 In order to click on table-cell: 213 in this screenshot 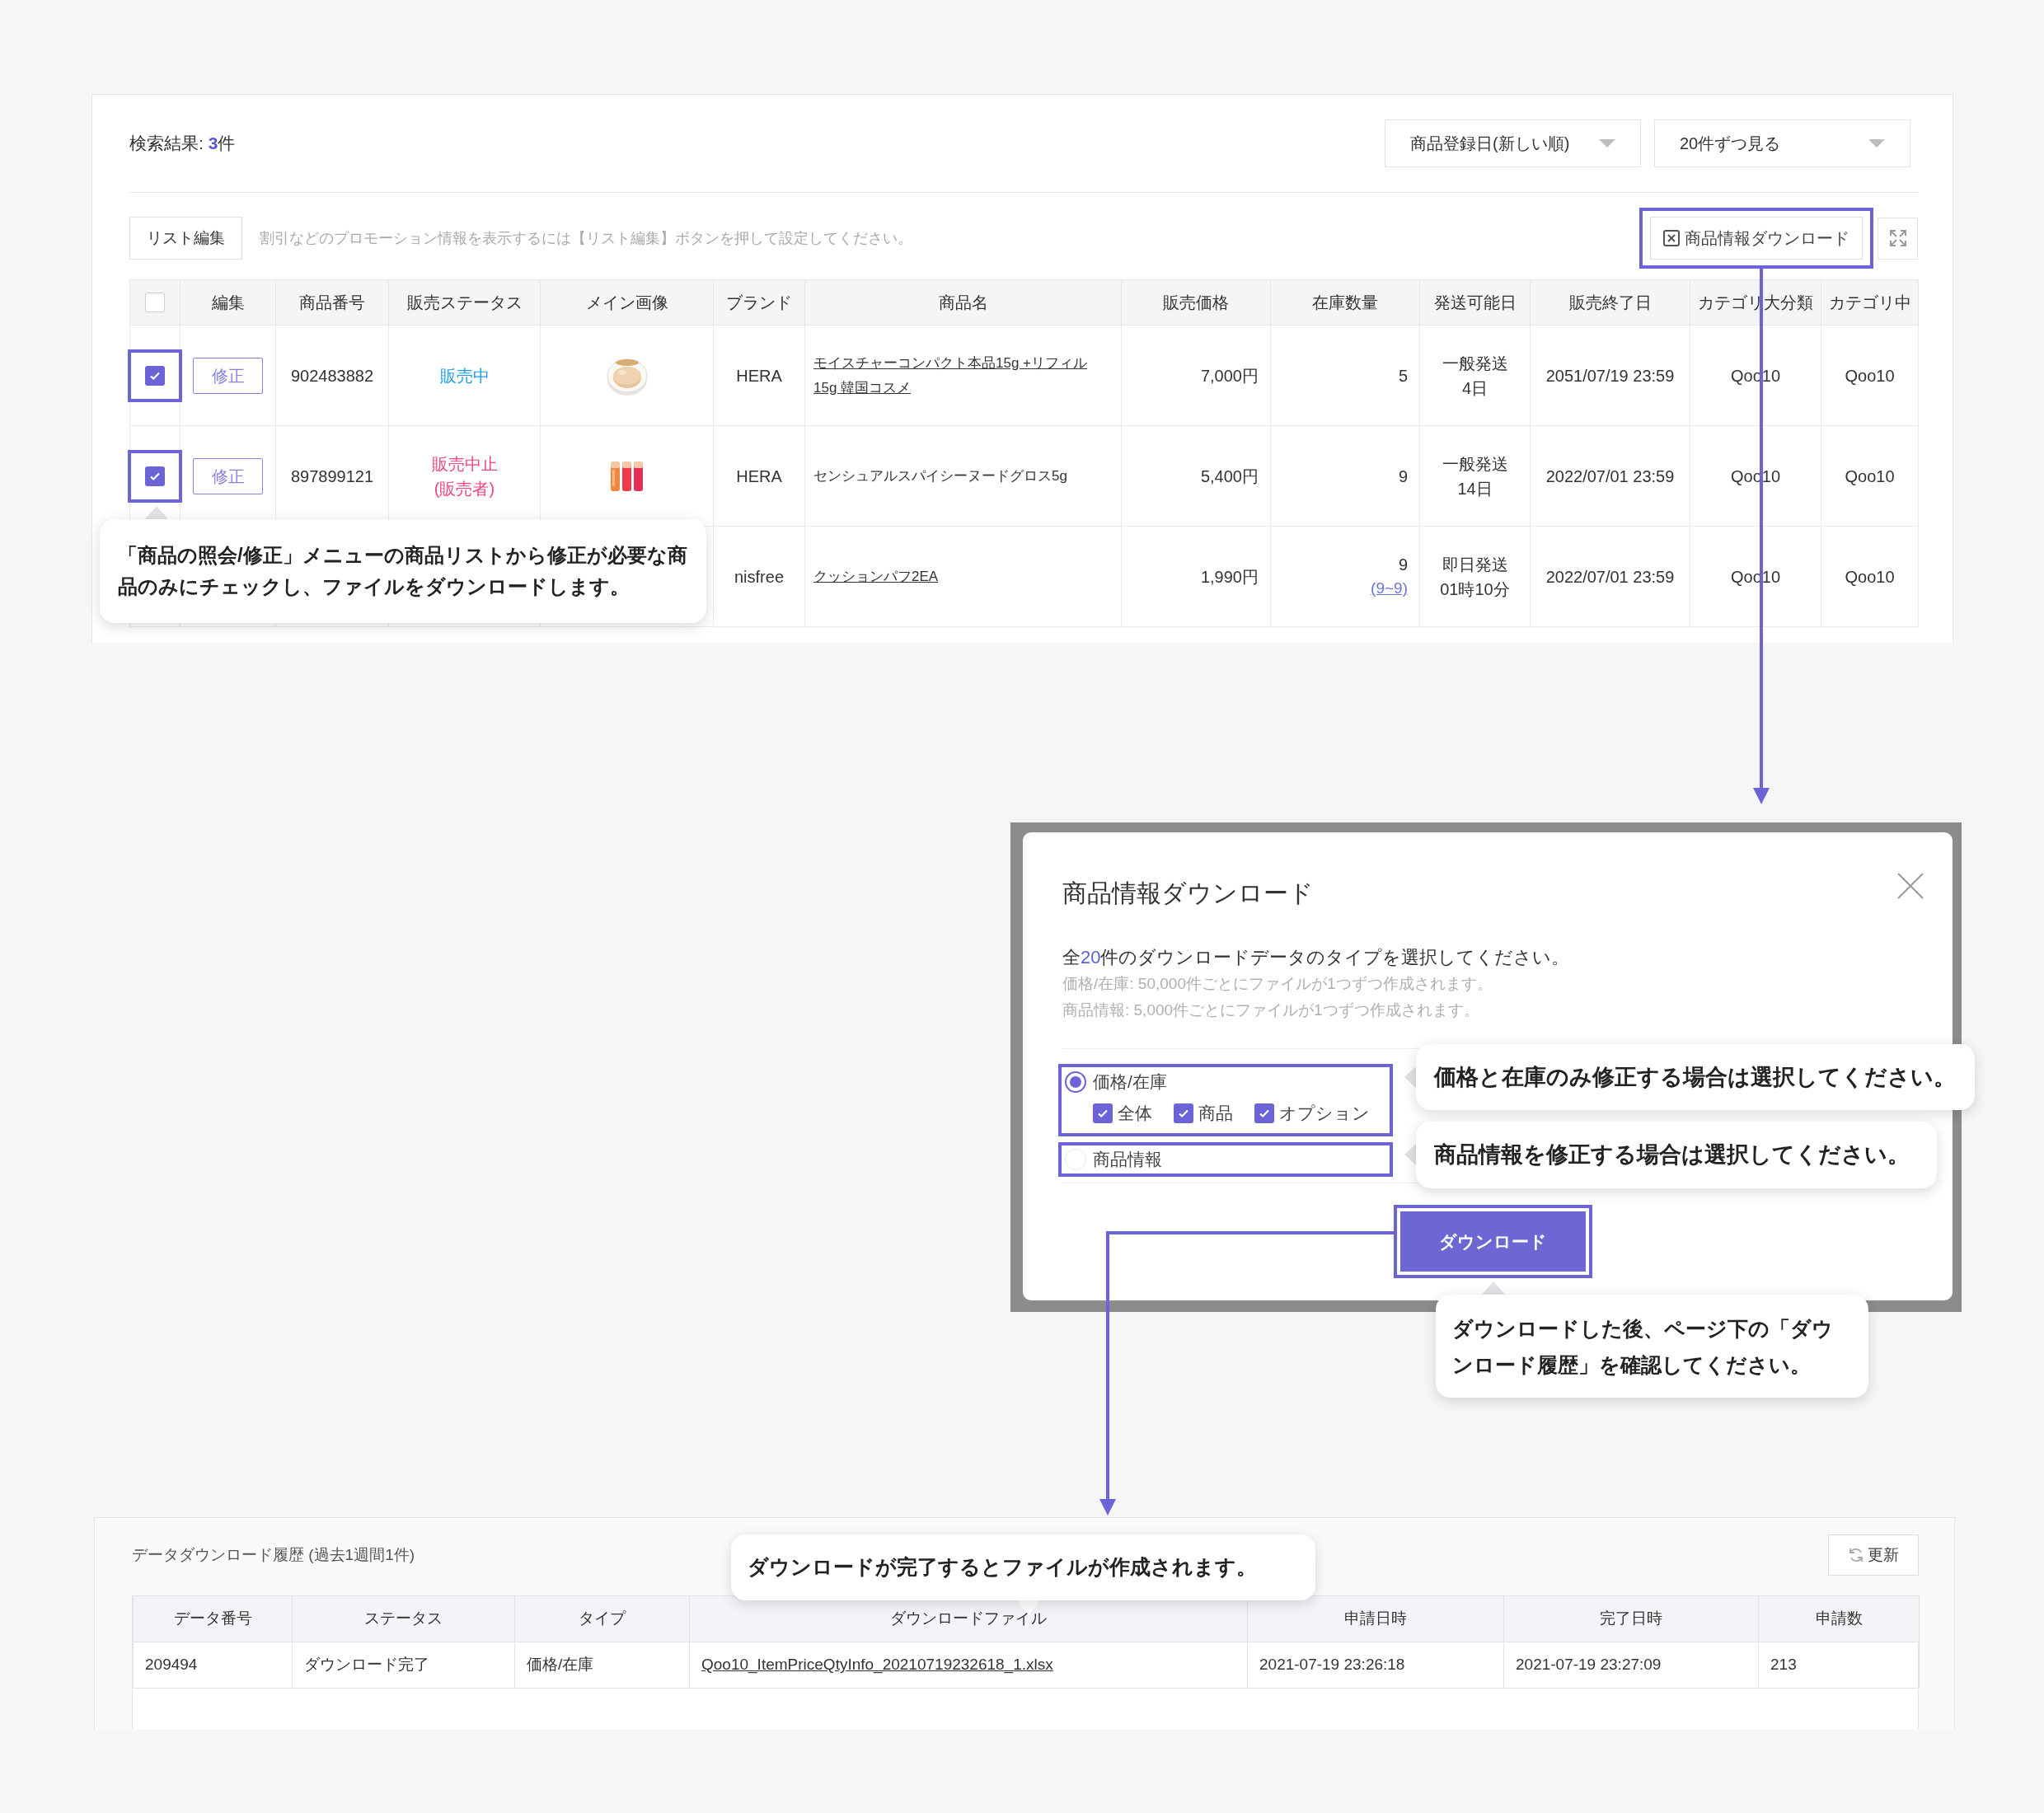, I will do `click(1839, 1666)`.